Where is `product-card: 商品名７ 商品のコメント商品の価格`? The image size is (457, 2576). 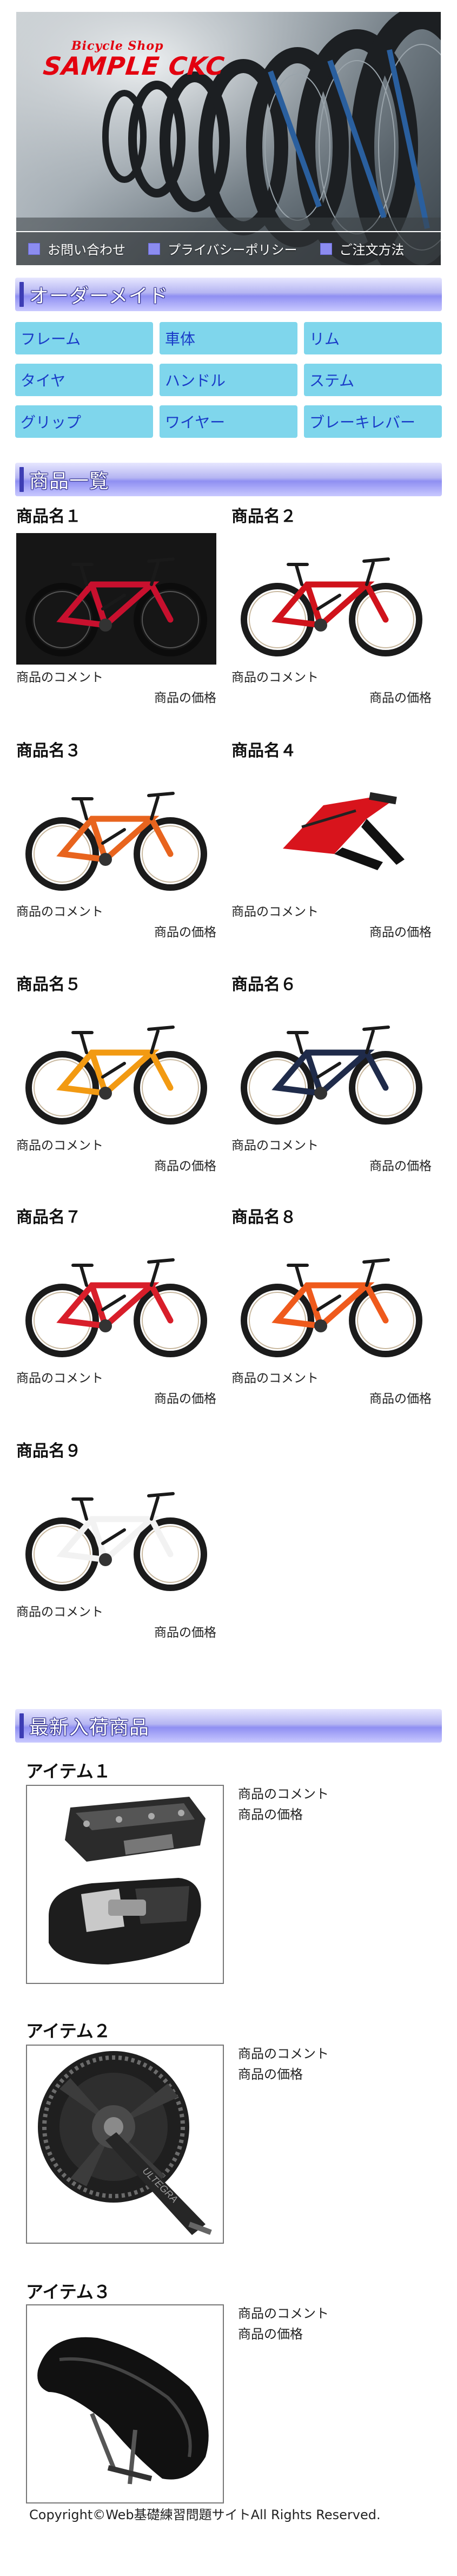 product-card: 商品名７ 商品のコメント商品の価格 is located at coordinates (116, 1307).